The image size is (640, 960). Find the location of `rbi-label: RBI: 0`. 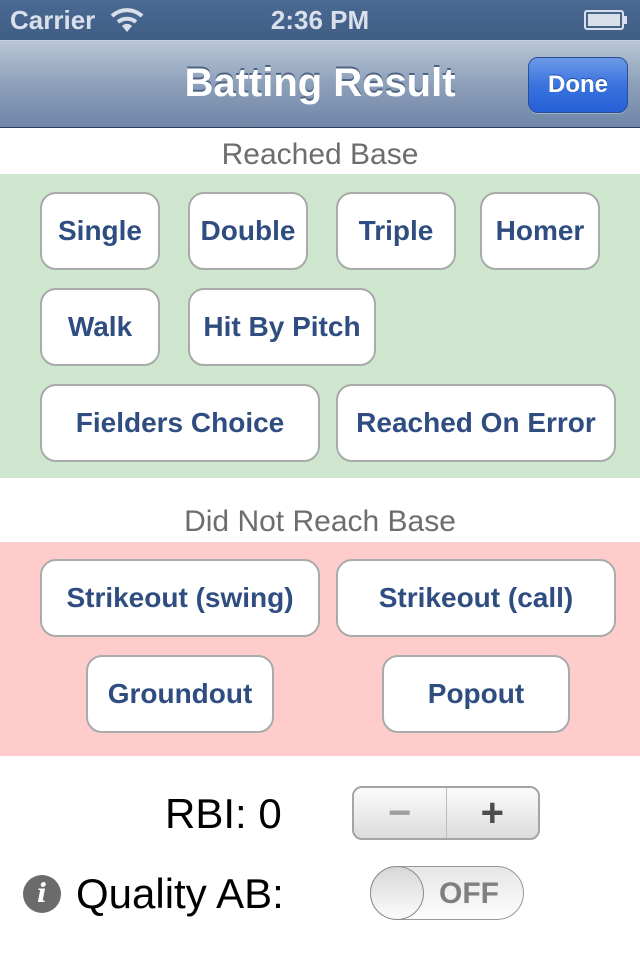

rbi-label: RBI: 0 is located at coordinates (223, 813).